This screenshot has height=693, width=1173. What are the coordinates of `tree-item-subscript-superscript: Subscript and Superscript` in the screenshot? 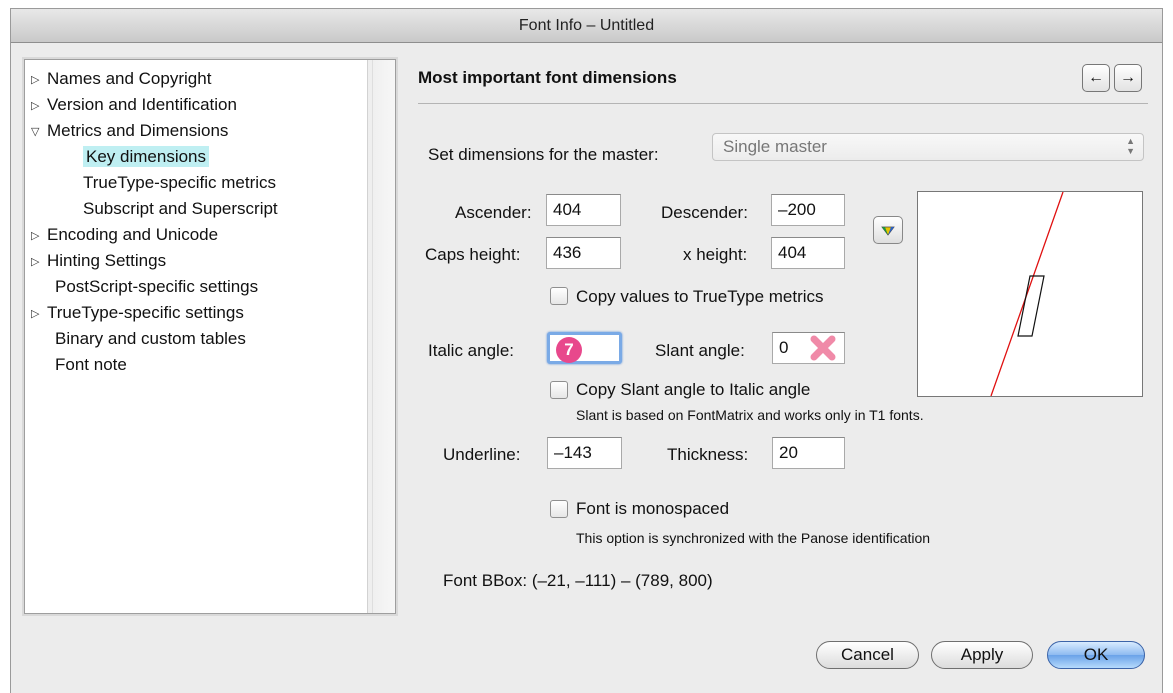 It's located at (197, 209).